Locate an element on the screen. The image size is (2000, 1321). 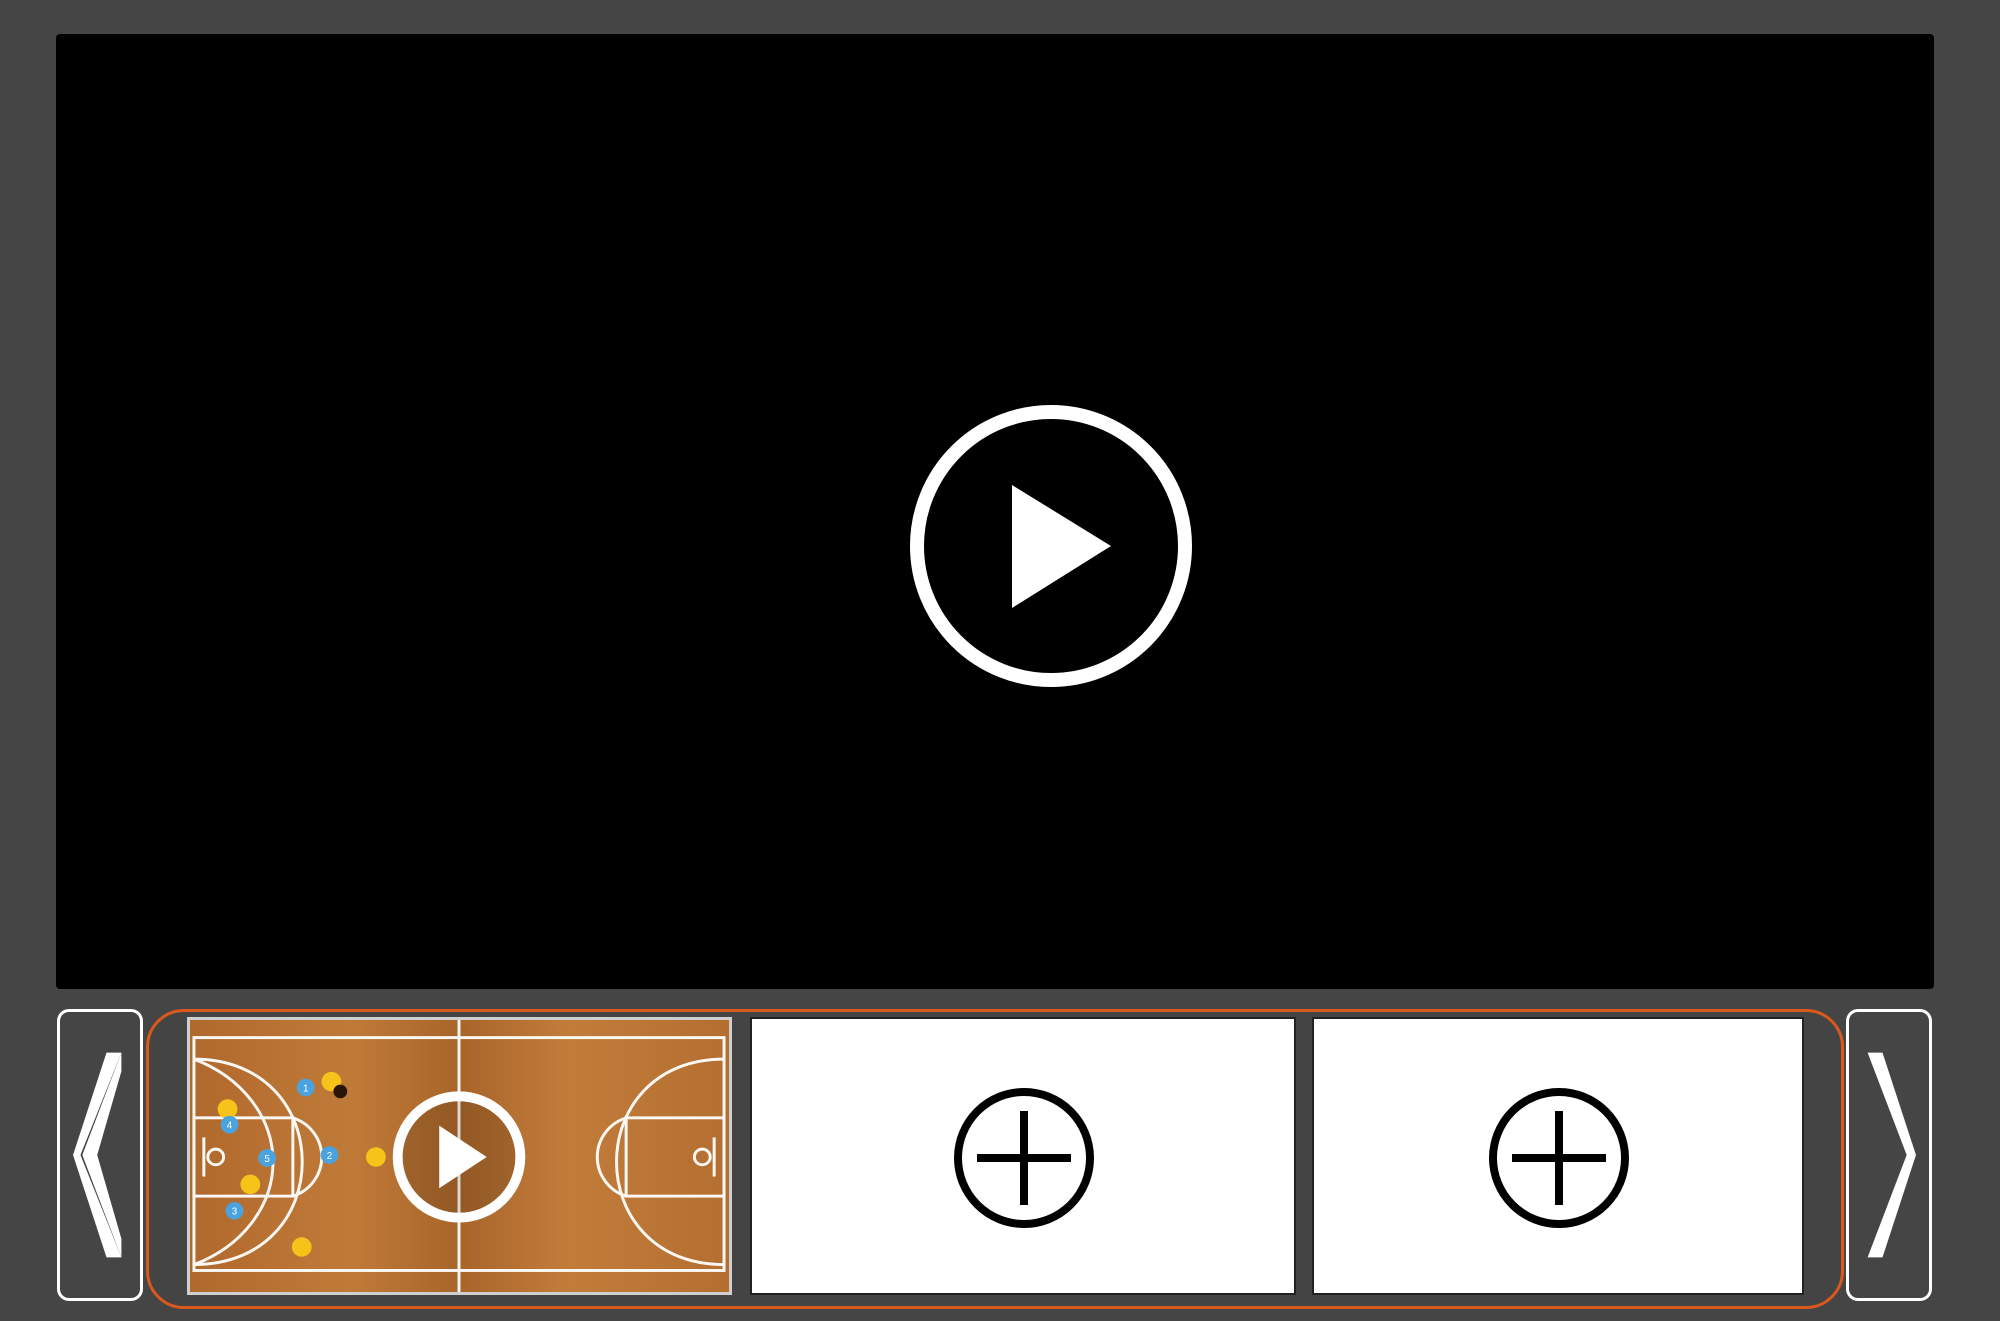
chevron-left-icon is located at coordinates (97, 1155).